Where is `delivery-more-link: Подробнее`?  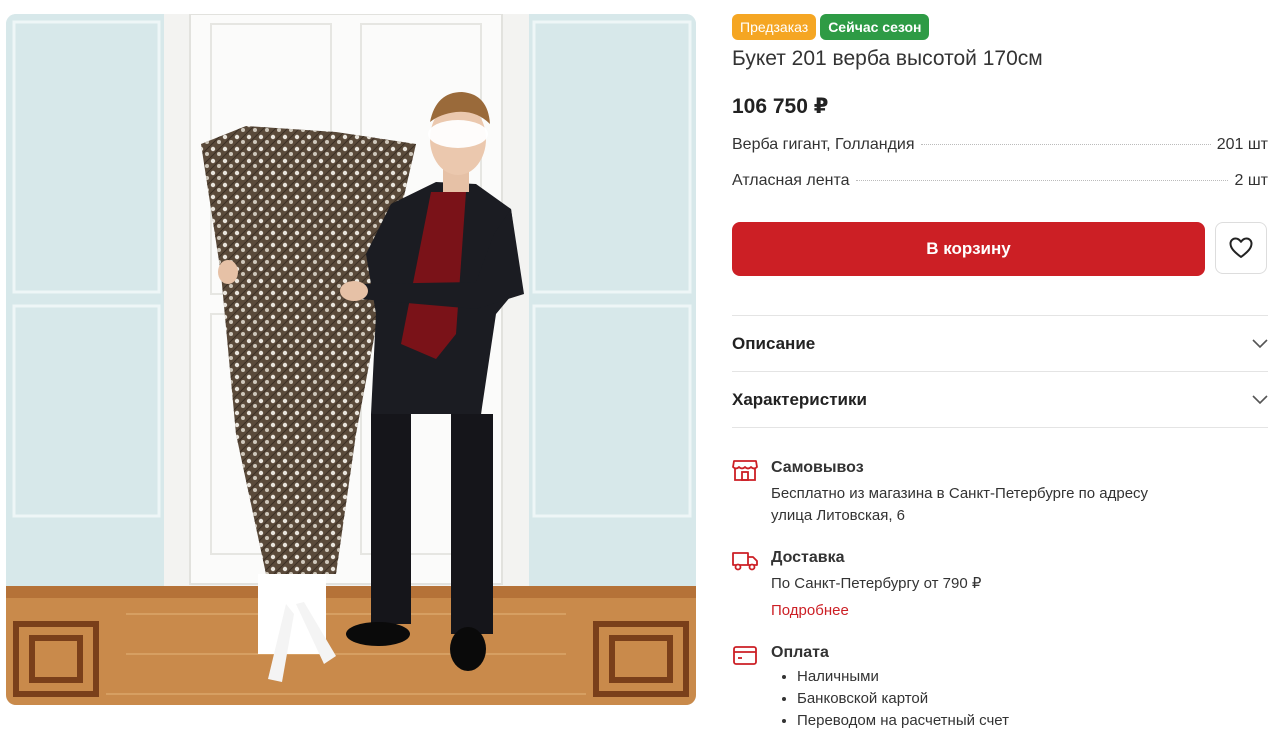 delivery-more-link: Подробнее is located at coordinates (876, 611).